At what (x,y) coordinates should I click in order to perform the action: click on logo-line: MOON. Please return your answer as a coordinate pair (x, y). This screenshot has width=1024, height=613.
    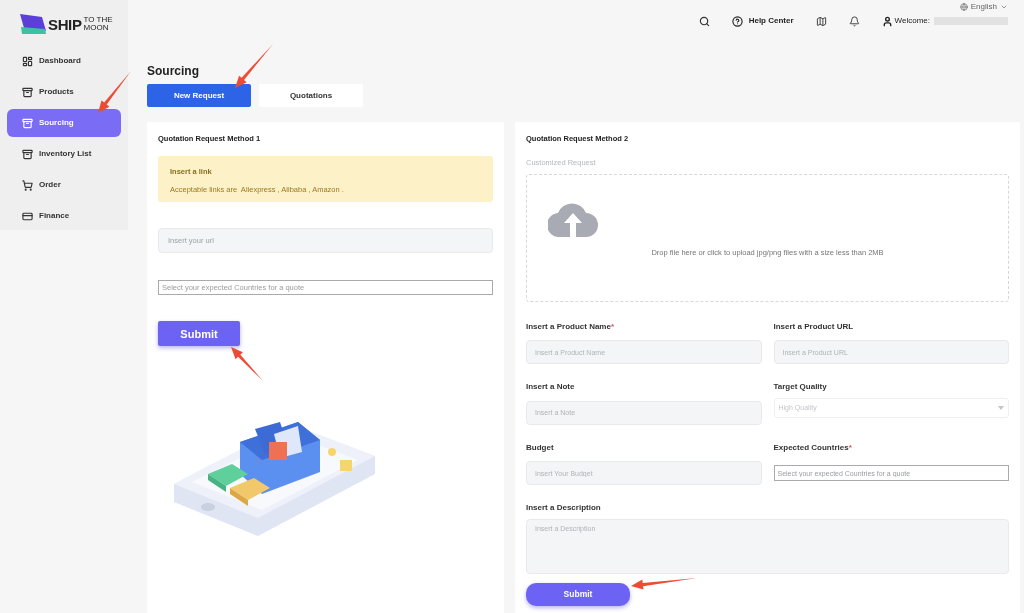
    Looking at the image, I should click on (96, 28).